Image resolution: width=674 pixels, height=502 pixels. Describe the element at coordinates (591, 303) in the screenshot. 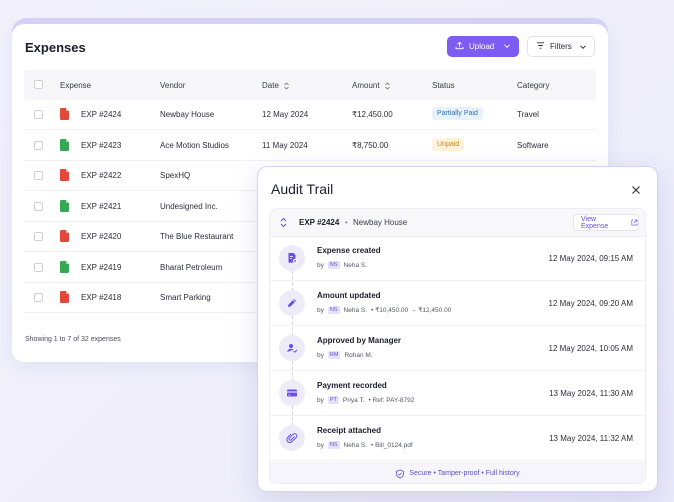

I see `event-timestamp: 12 May 2024, 09:20 AM` at that location.